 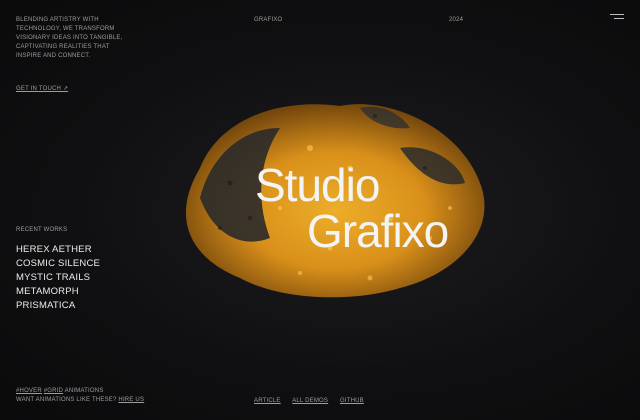 I want to click on work-item: PRISMATICA, so click(x=58, y=306).